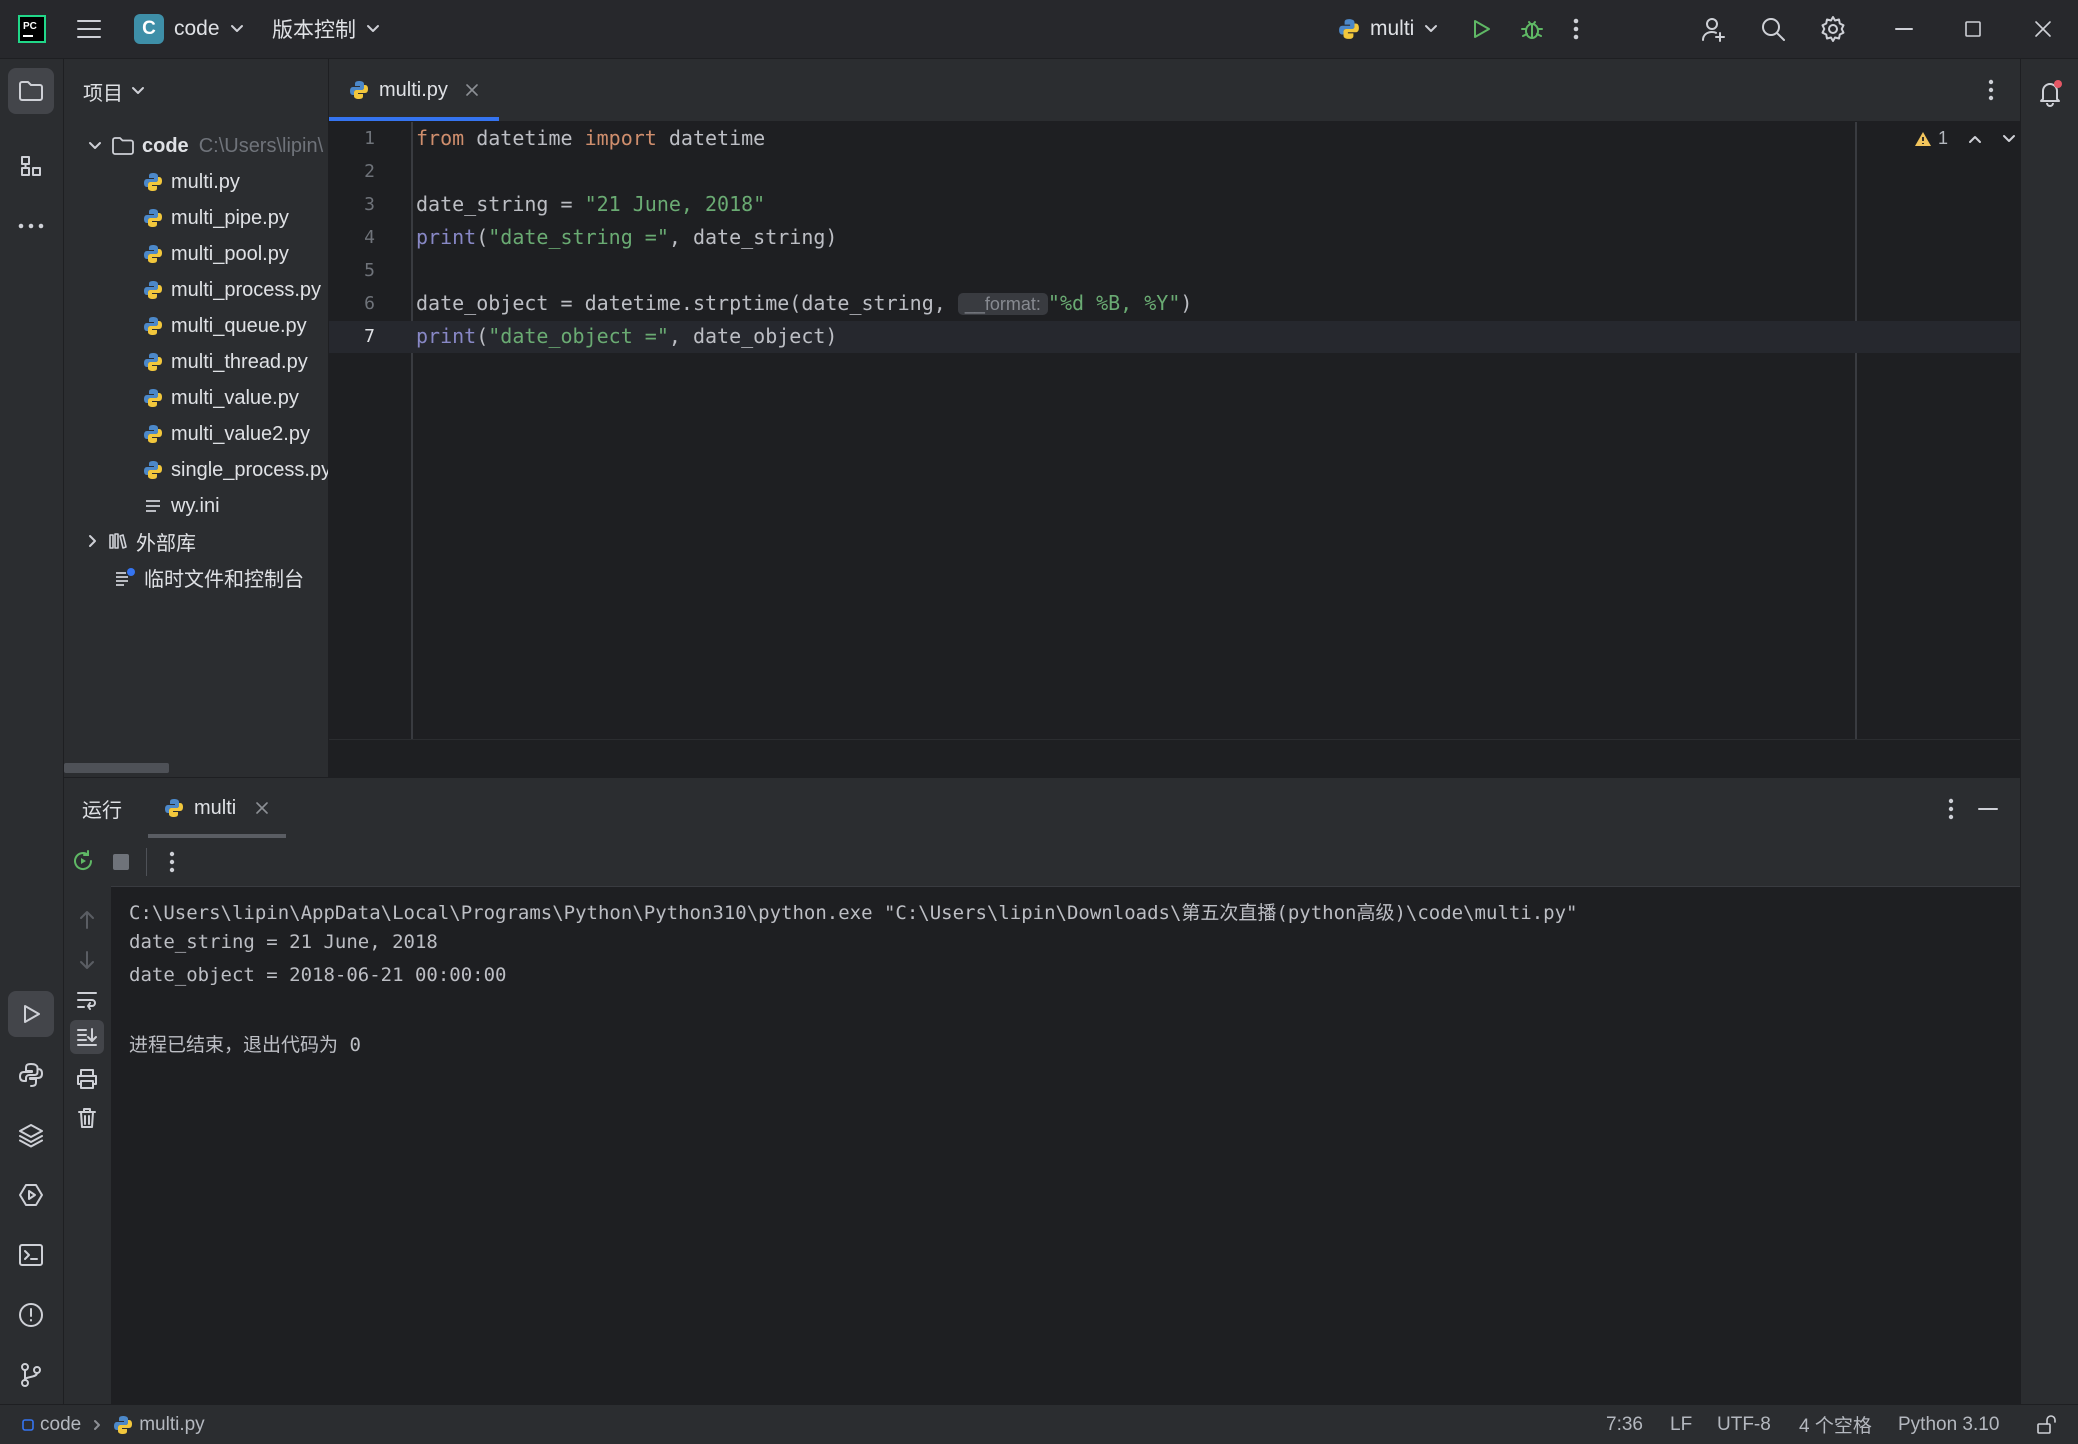 The height and width of the screenshot is (1444, 2078). What do you see at coordinates (1681, 1424) in the screenshot?
I see `line-separator: LF` at bounding box center [1681, 1424].